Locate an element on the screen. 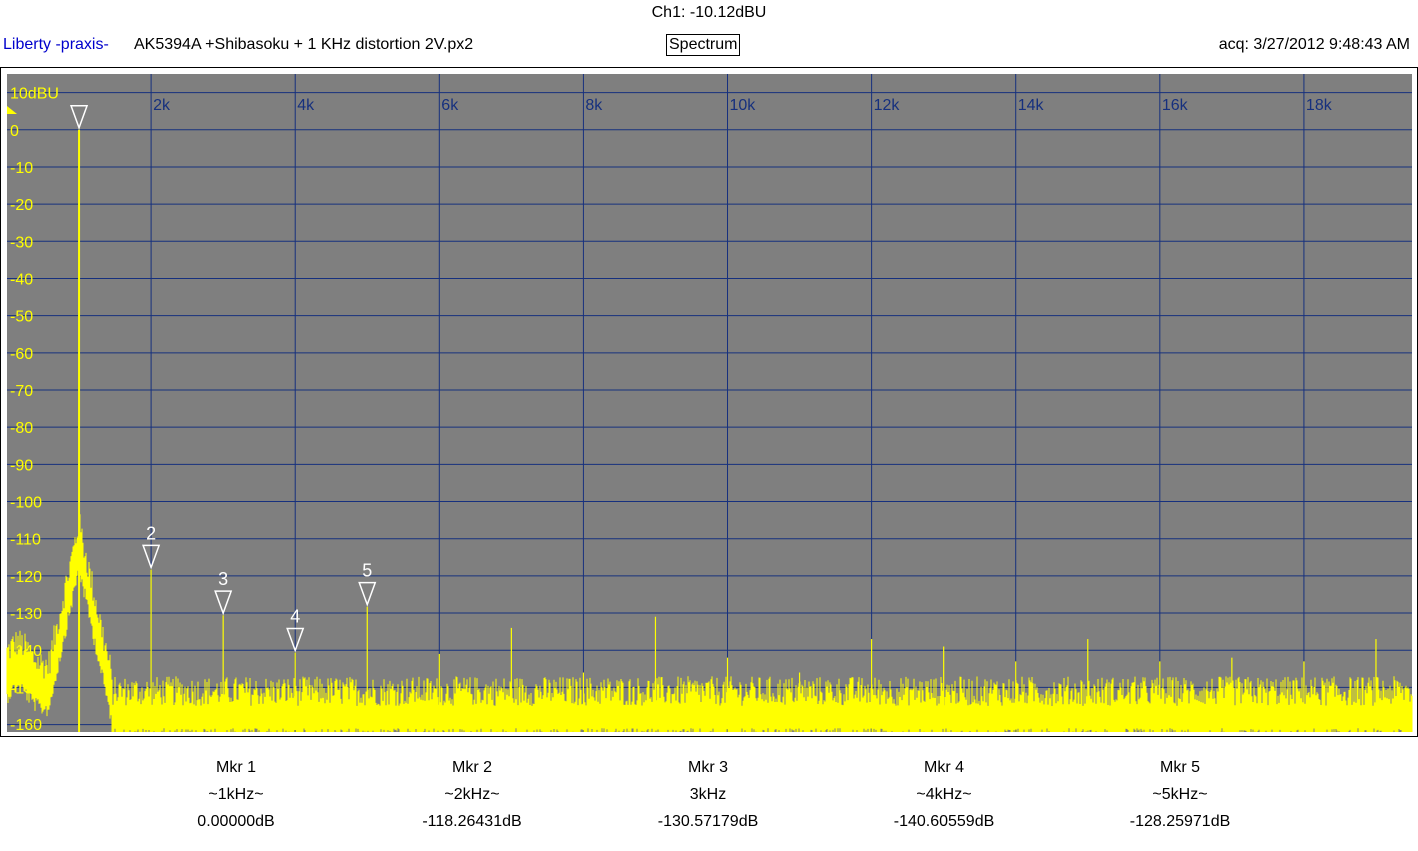 The image size is (1418, 851). y-tick-label: -80 is located at coordinates (21, 428).